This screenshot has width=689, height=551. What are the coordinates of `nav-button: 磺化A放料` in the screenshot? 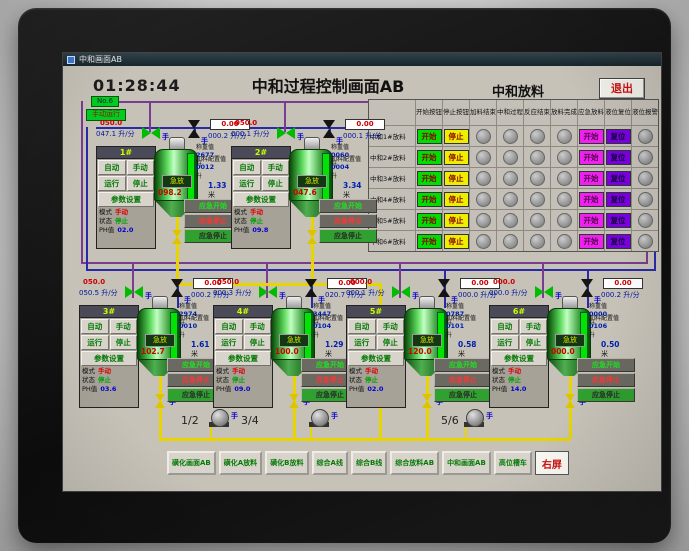 It's located at (240, 463).